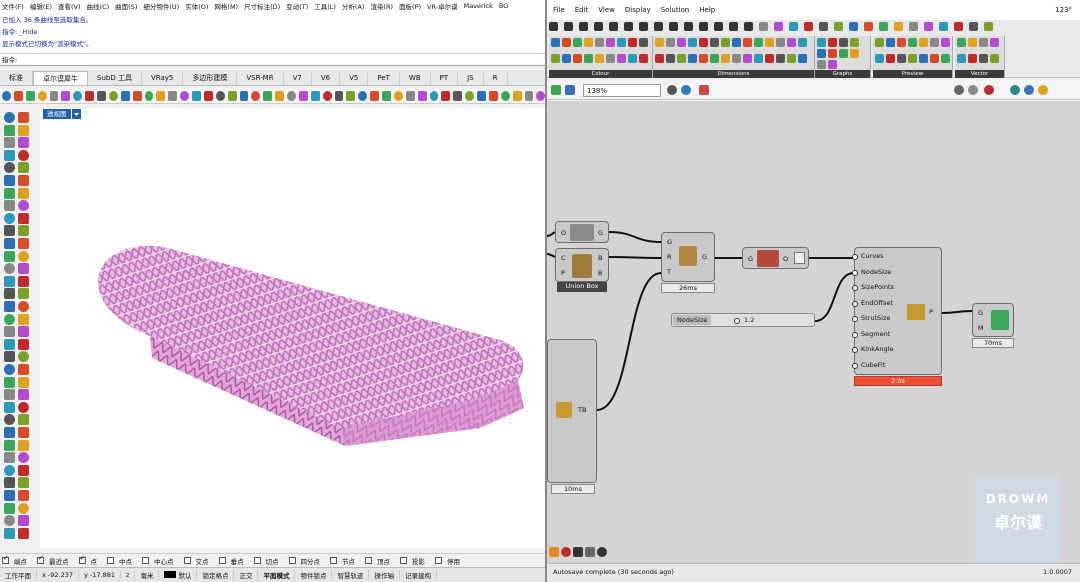 The image size is (1080, 582). What do you see at coordinates (384, 575) in the screenshot?
I see `status-toggle: 操作轴` at bounding box center [384, 575].